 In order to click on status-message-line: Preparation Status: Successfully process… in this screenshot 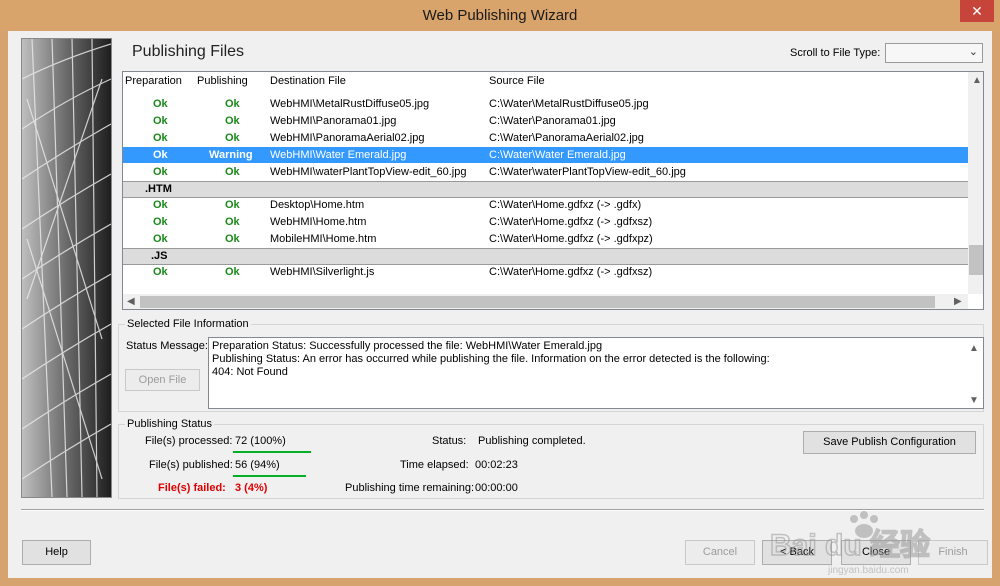, I will do `click(407, 346)`.